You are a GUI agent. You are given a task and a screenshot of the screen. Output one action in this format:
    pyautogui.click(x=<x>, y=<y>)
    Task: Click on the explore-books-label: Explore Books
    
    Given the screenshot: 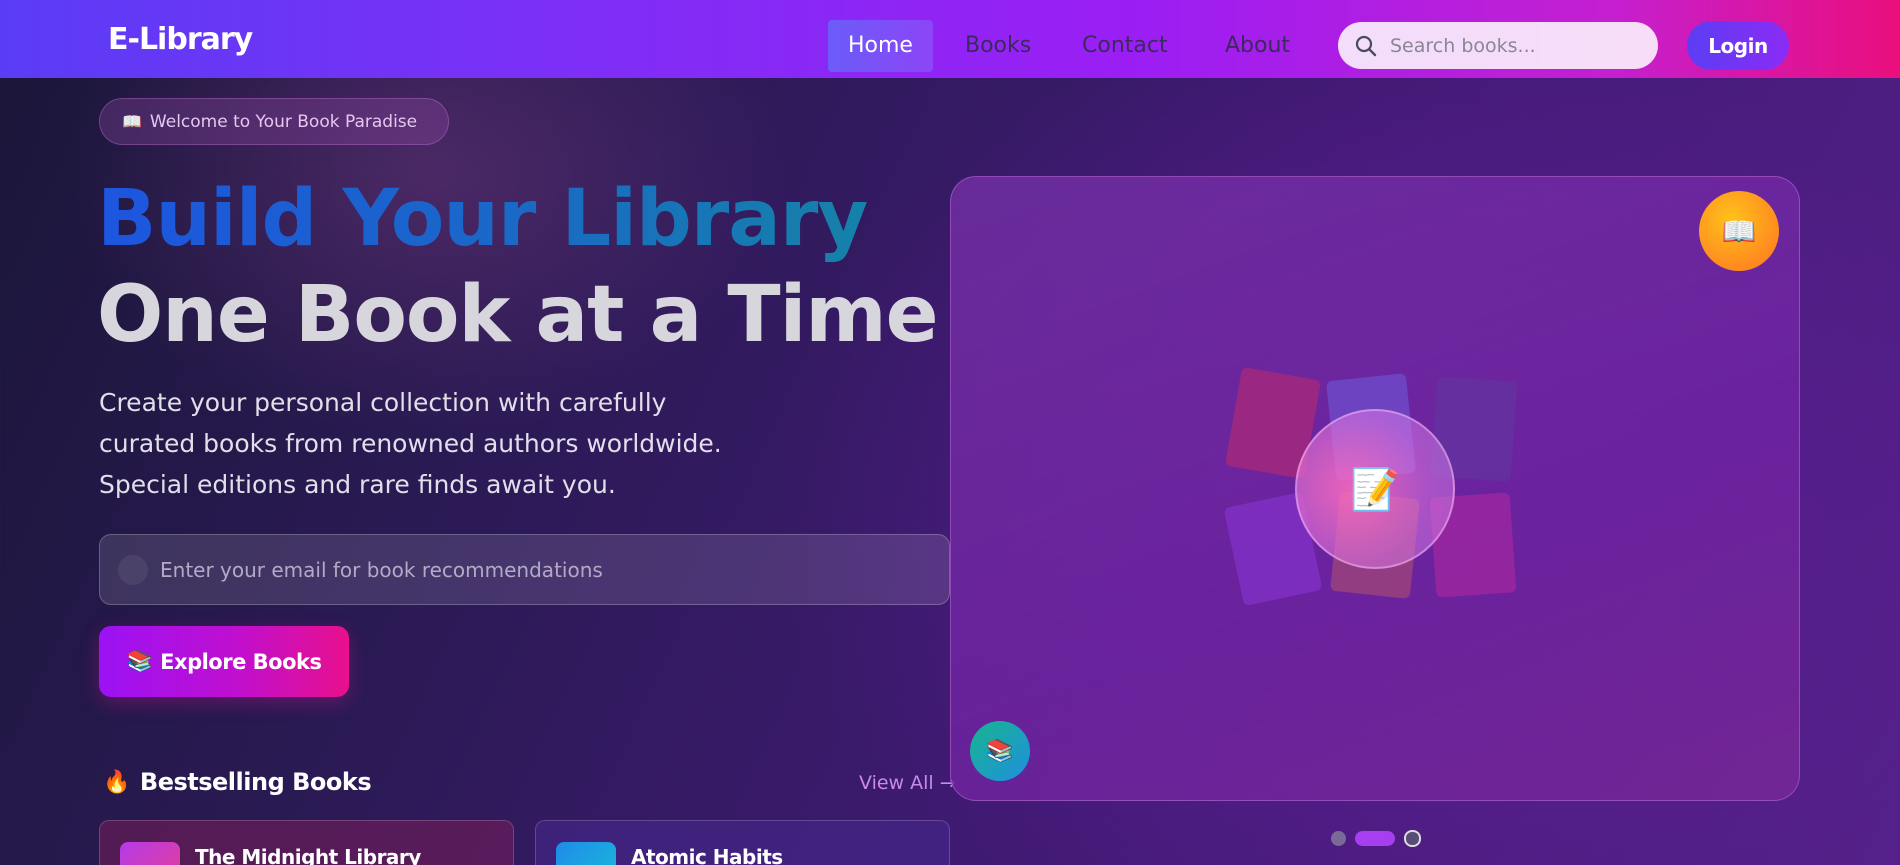 What is the action you would take?
    pyautogui.click(x=241, y=661)
    